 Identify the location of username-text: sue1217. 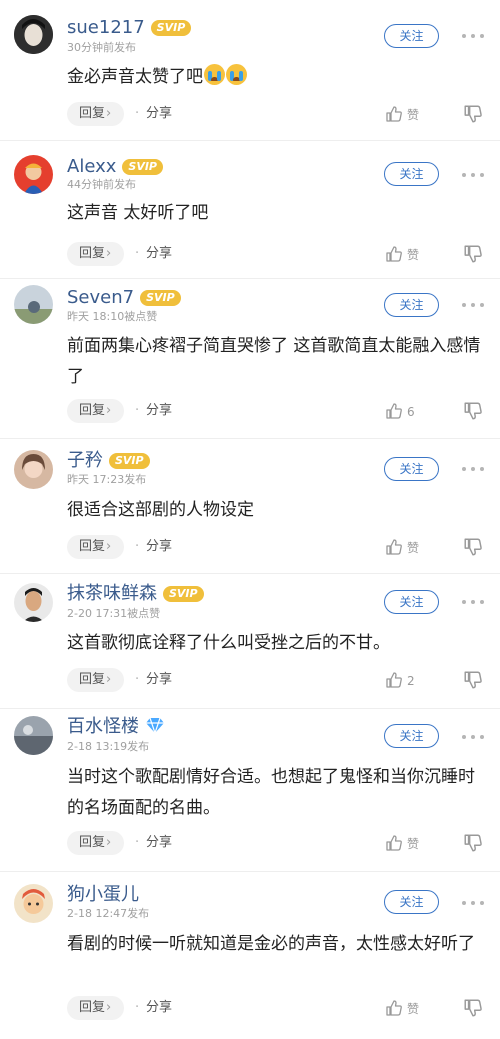
(106, 27).